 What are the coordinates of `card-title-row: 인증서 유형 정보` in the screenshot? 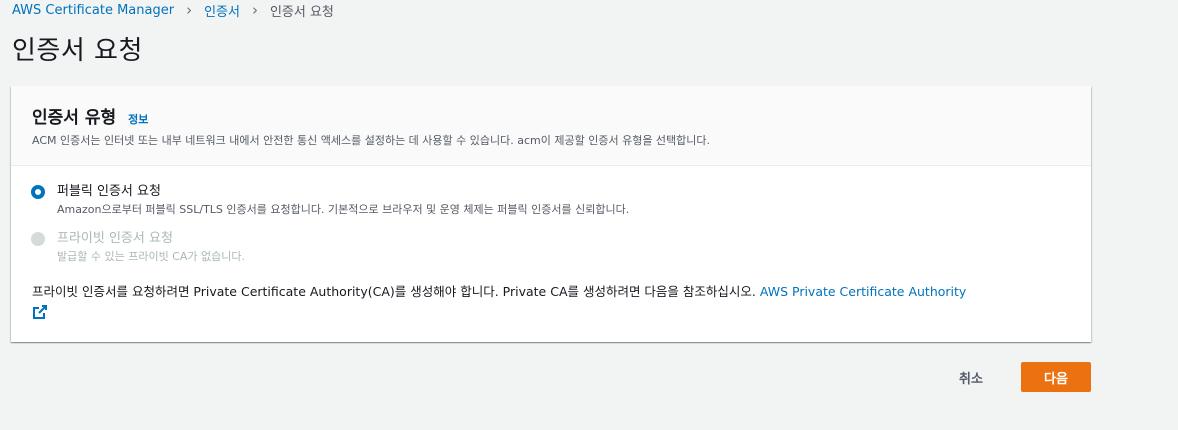 It's located at (90, 115).